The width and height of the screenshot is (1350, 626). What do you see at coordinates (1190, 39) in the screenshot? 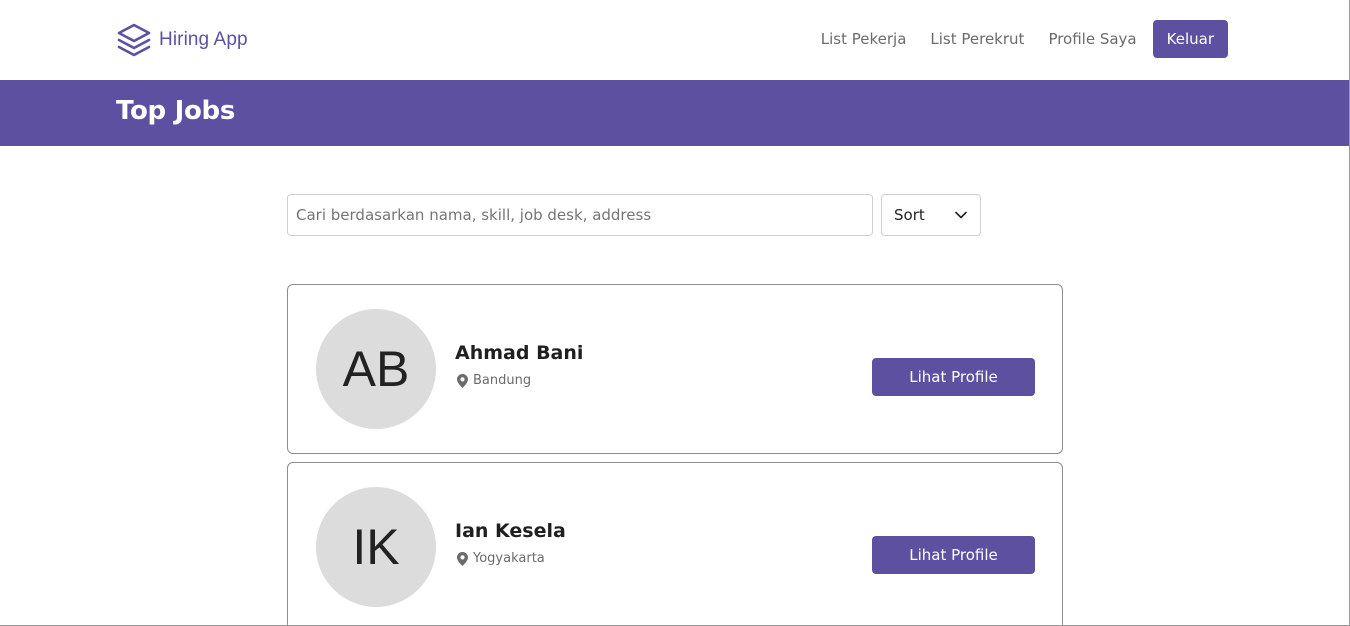
I see `logout-button: Keluar` at bounding box center [1190, 39].